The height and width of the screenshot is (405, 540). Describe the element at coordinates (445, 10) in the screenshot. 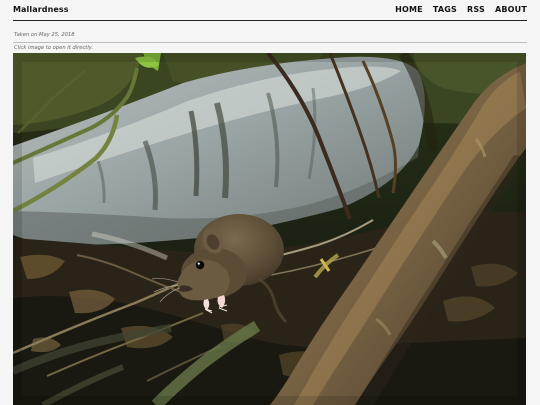

I see `nav-tags-link: TAGS` at that location.